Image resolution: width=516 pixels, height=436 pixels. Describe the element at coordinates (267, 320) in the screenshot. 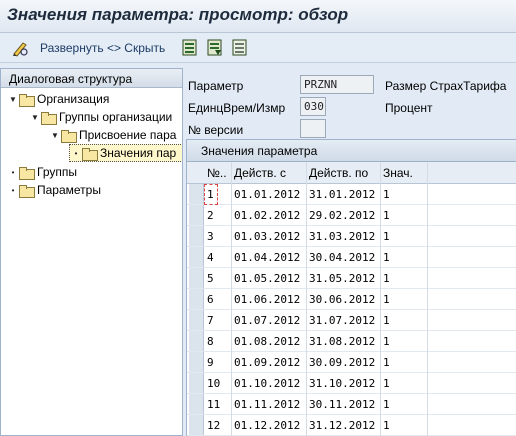

I see `valid-from-cell: 01.07.2012` at that location.